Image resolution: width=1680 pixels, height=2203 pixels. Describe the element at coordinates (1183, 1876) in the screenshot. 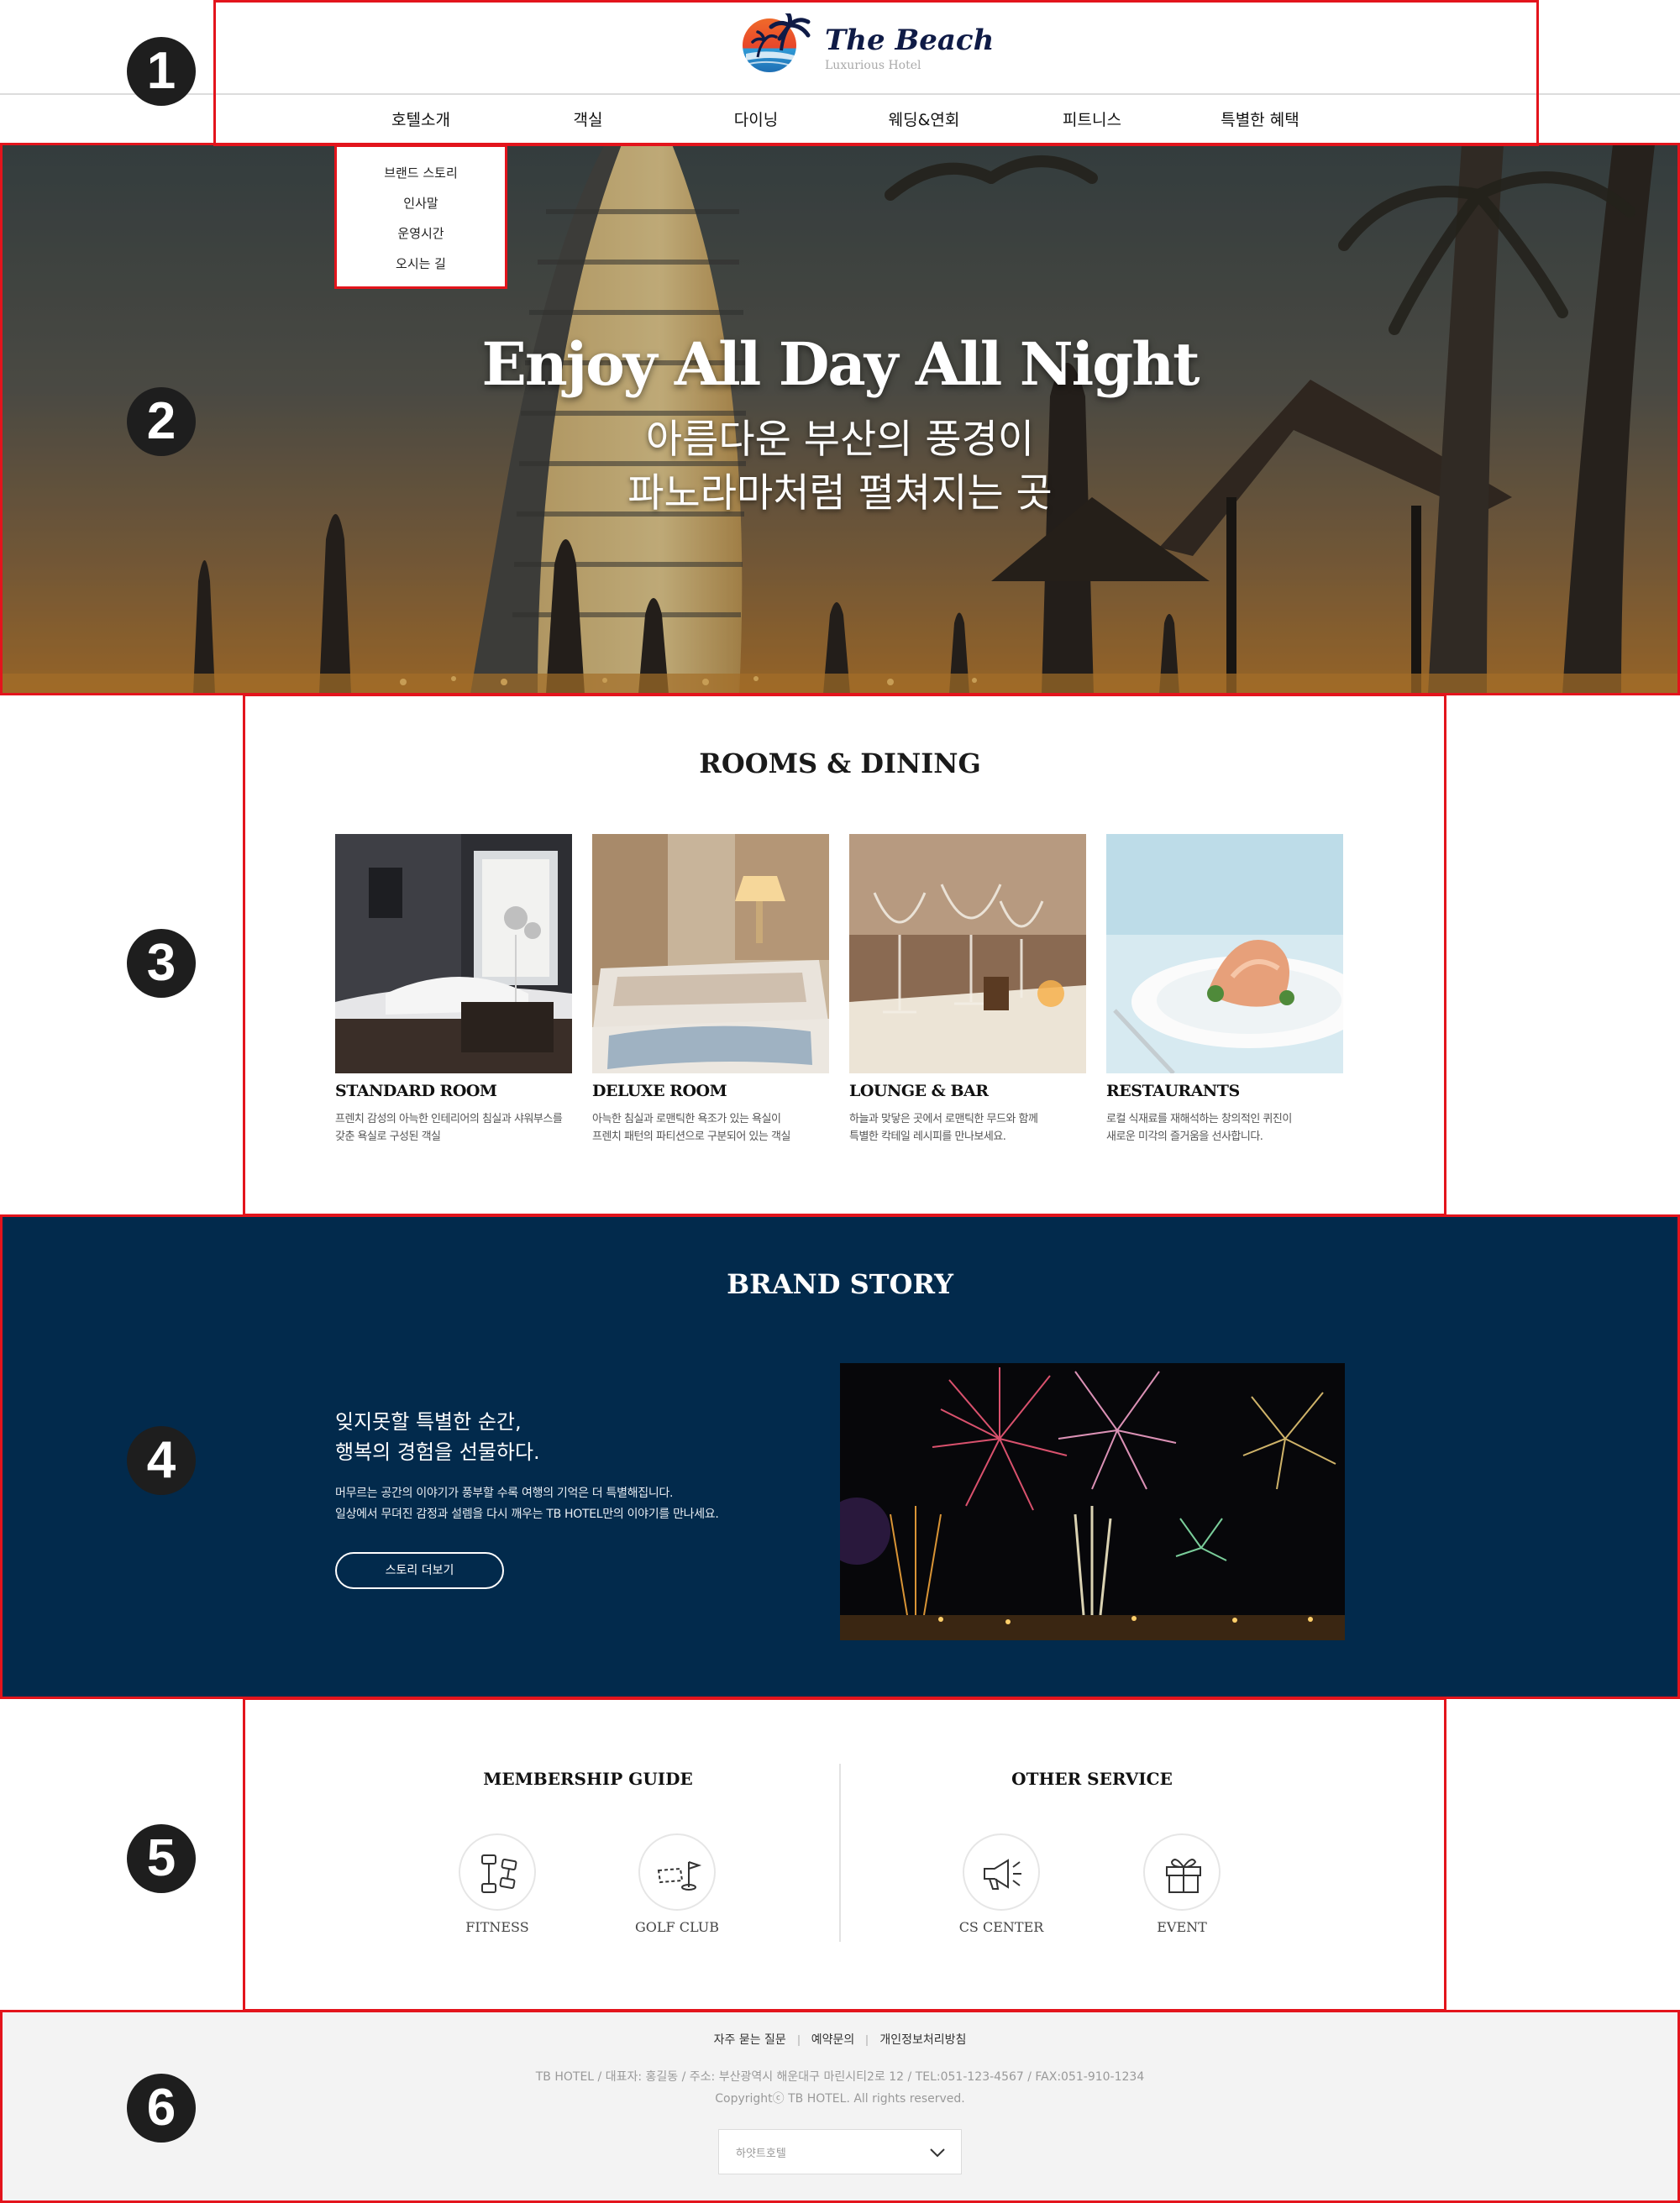

I see `gift-icon` at that location.